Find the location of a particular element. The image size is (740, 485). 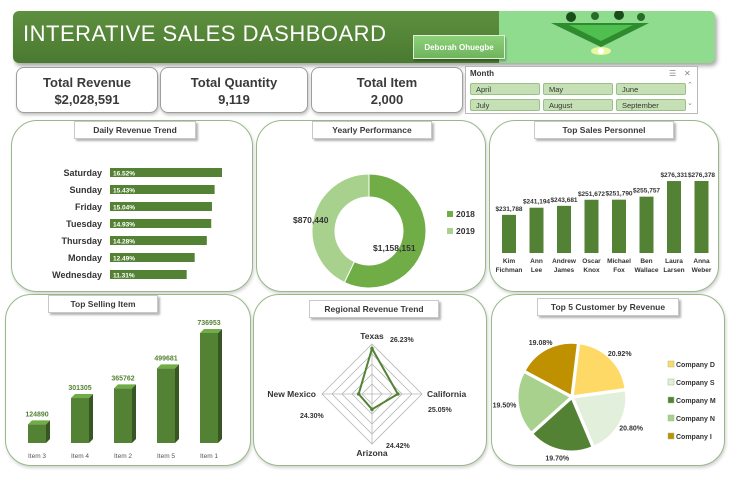

user-name-button: Deborah Ohuegbe is located at coordinates (459, 47).